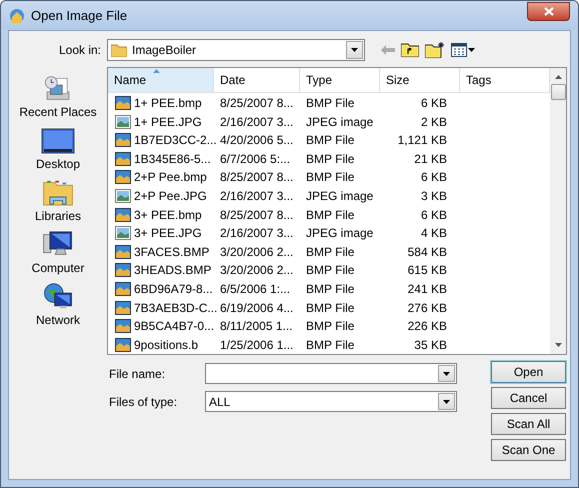 This screenshot has width=579, height=488. I want to click on place-item: Libraries, so click(58, 202).